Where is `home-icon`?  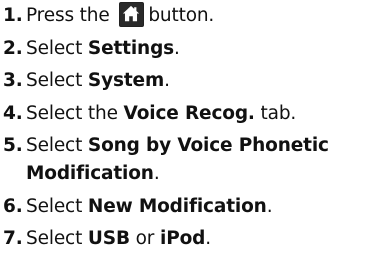 home-icon is located at coordinates (132, 14).